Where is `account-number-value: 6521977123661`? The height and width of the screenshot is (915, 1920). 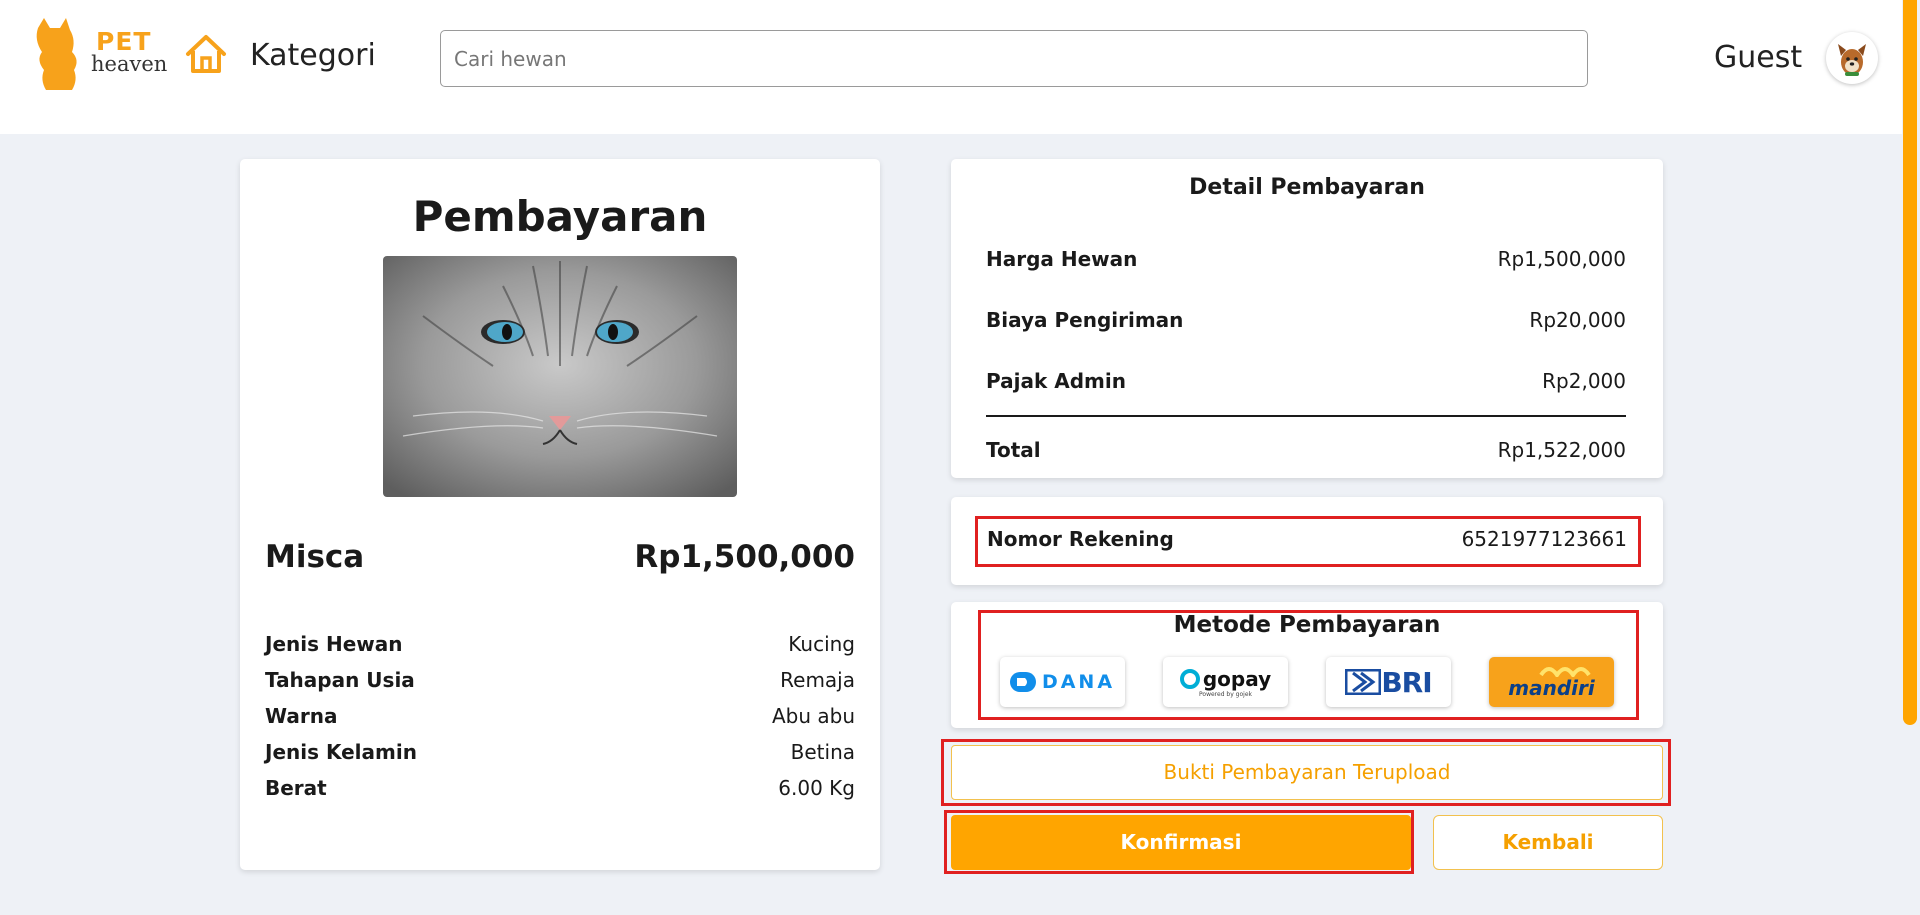
account-number-value: 6521977123661 is located at coordinates (1544, 539).